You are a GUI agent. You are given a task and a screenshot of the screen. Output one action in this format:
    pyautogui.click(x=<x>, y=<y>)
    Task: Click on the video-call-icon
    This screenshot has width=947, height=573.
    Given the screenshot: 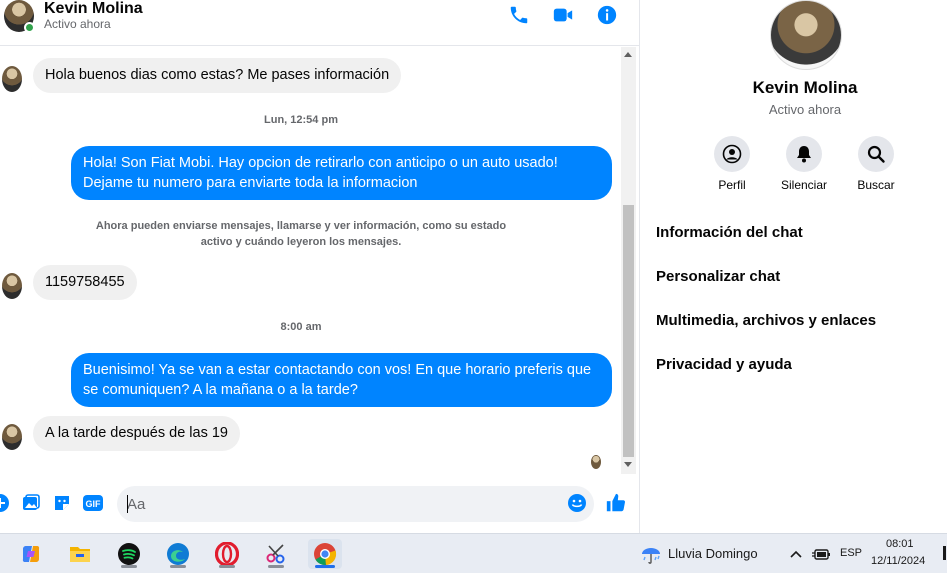 What is the action you would take?
    pyautogui.click(x=563, y=15)
    